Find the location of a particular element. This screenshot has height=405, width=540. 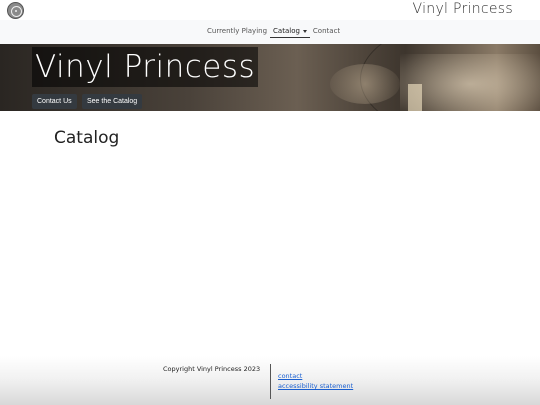

top-bar: Vinyl Princess is located at coordinates (270, 10).